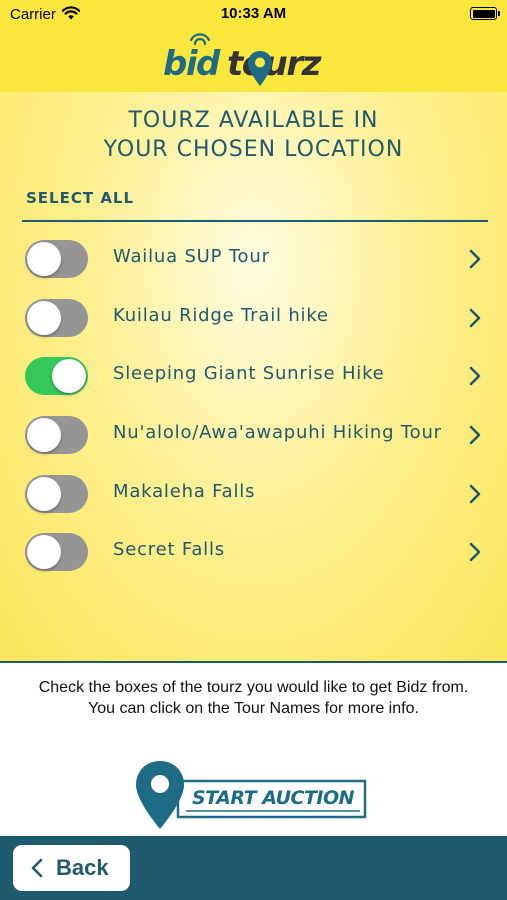  Describe the element at coordinates (253, 551) in the screenshot. I see `tour-row: Secret Falls` at that location.